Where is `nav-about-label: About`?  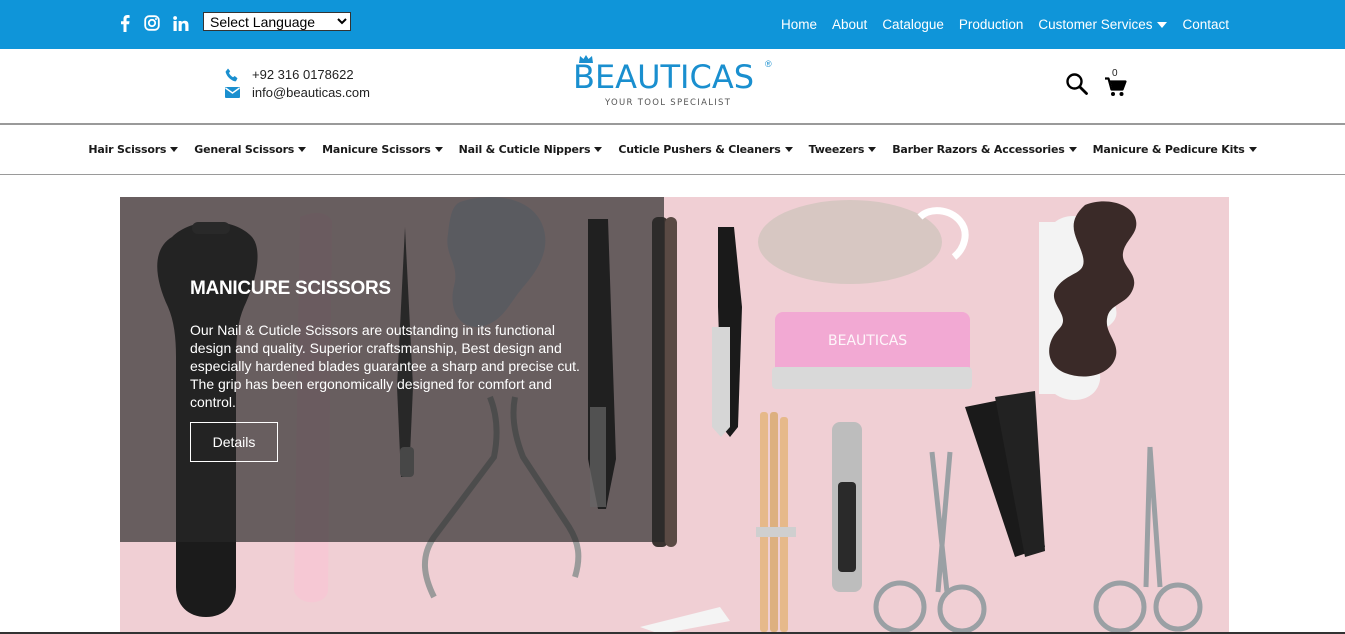
nav-about-label: About is located at coordinates (850, 24).